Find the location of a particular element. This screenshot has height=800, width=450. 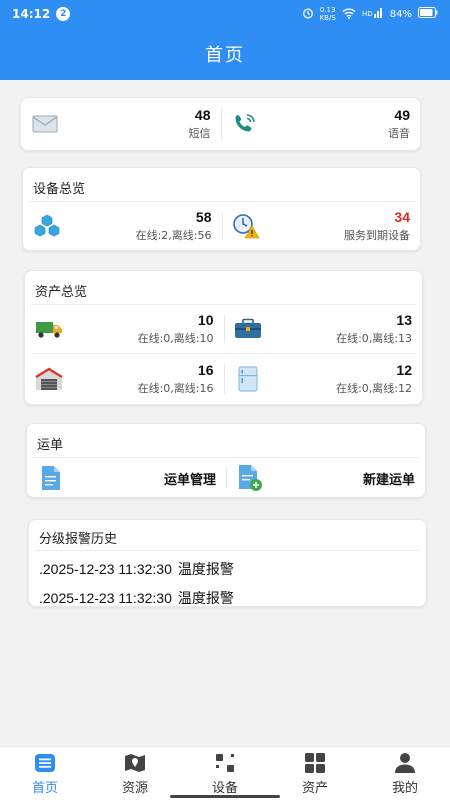

device-total-stat: 58 在线:2,离线:56 is located at coordinates (122, 226).